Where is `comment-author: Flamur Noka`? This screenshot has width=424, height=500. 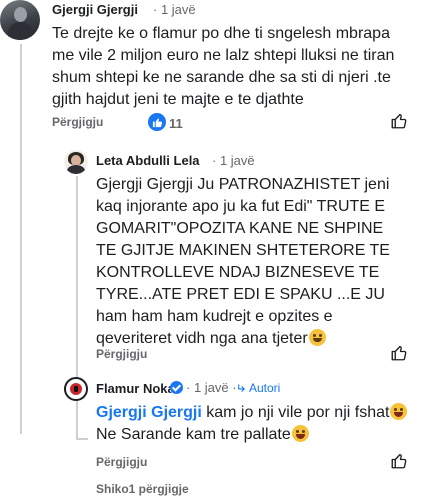 comment-author: Flamur Noka is located at coordinates (135, 388).